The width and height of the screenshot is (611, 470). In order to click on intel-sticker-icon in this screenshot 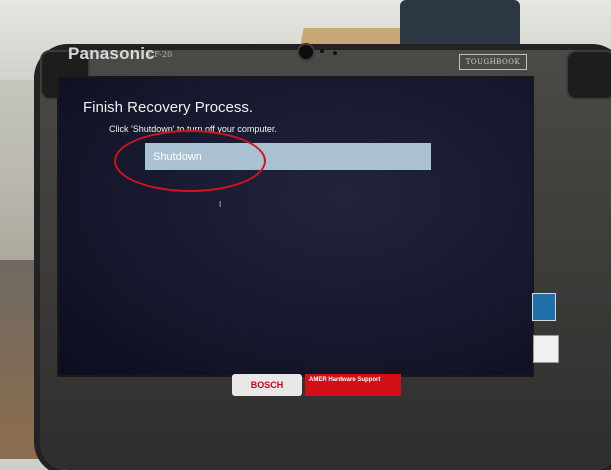, I will do `click(544, 307)`.